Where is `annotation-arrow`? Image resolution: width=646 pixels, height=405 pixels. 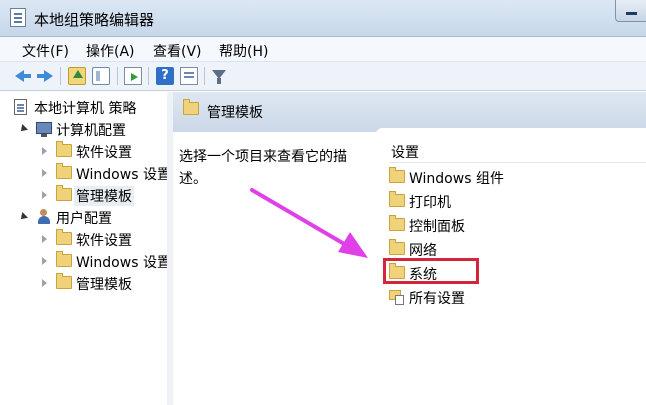 annotation-arrow is located at coordinates (309, 223).